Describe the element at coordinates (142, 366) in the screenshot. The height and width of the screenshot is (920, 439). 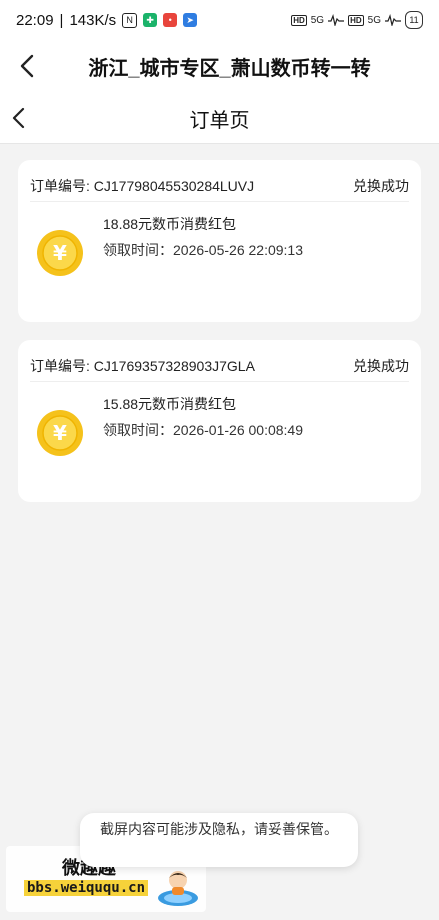
I see `order-number: 订单编号: CJ1769357328903J7GLA` at that location.